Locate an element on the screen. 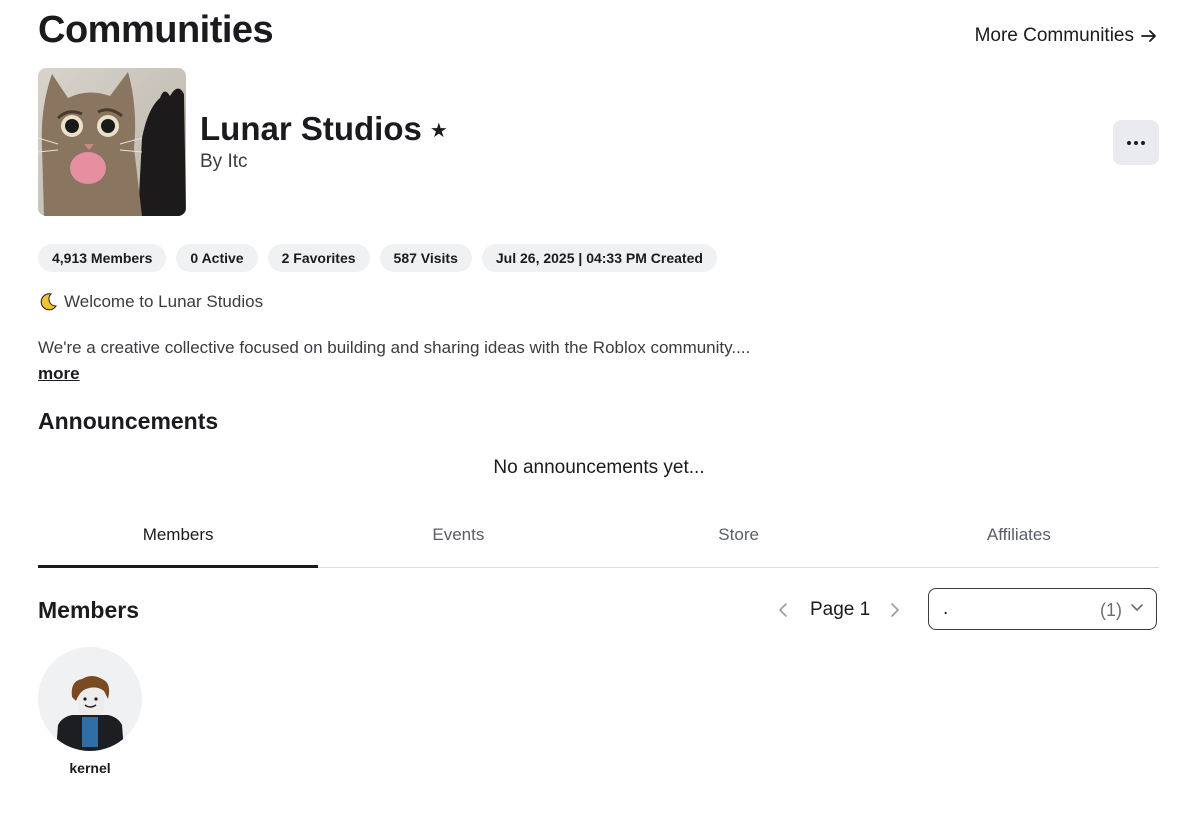 This screenshot has height=821, width=1200. page-label: Page 1 is located at coordinates (840, 609).